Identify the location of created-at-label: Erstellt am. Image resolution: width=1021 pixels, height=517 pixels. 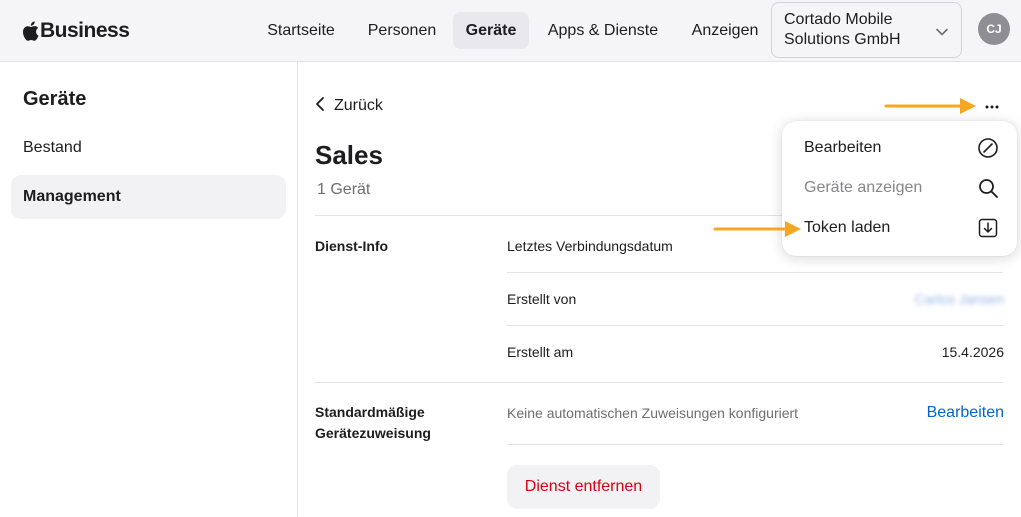
(540, 352).